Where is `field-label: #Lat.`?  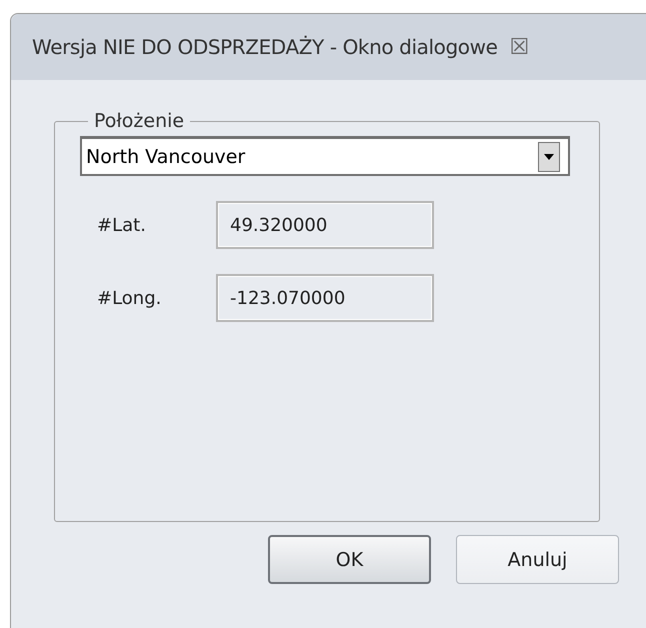
field-label: #Lat. is located at coordinates (122, 225).